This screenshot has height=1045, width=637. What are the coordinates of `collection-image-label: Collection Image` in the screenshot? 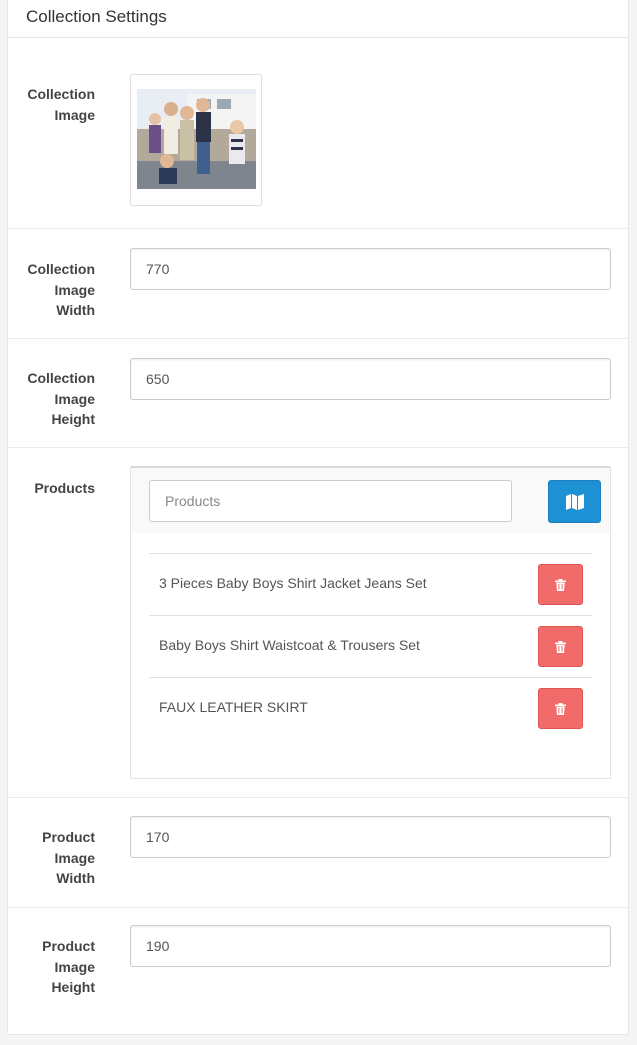 It's located at (61, 104).